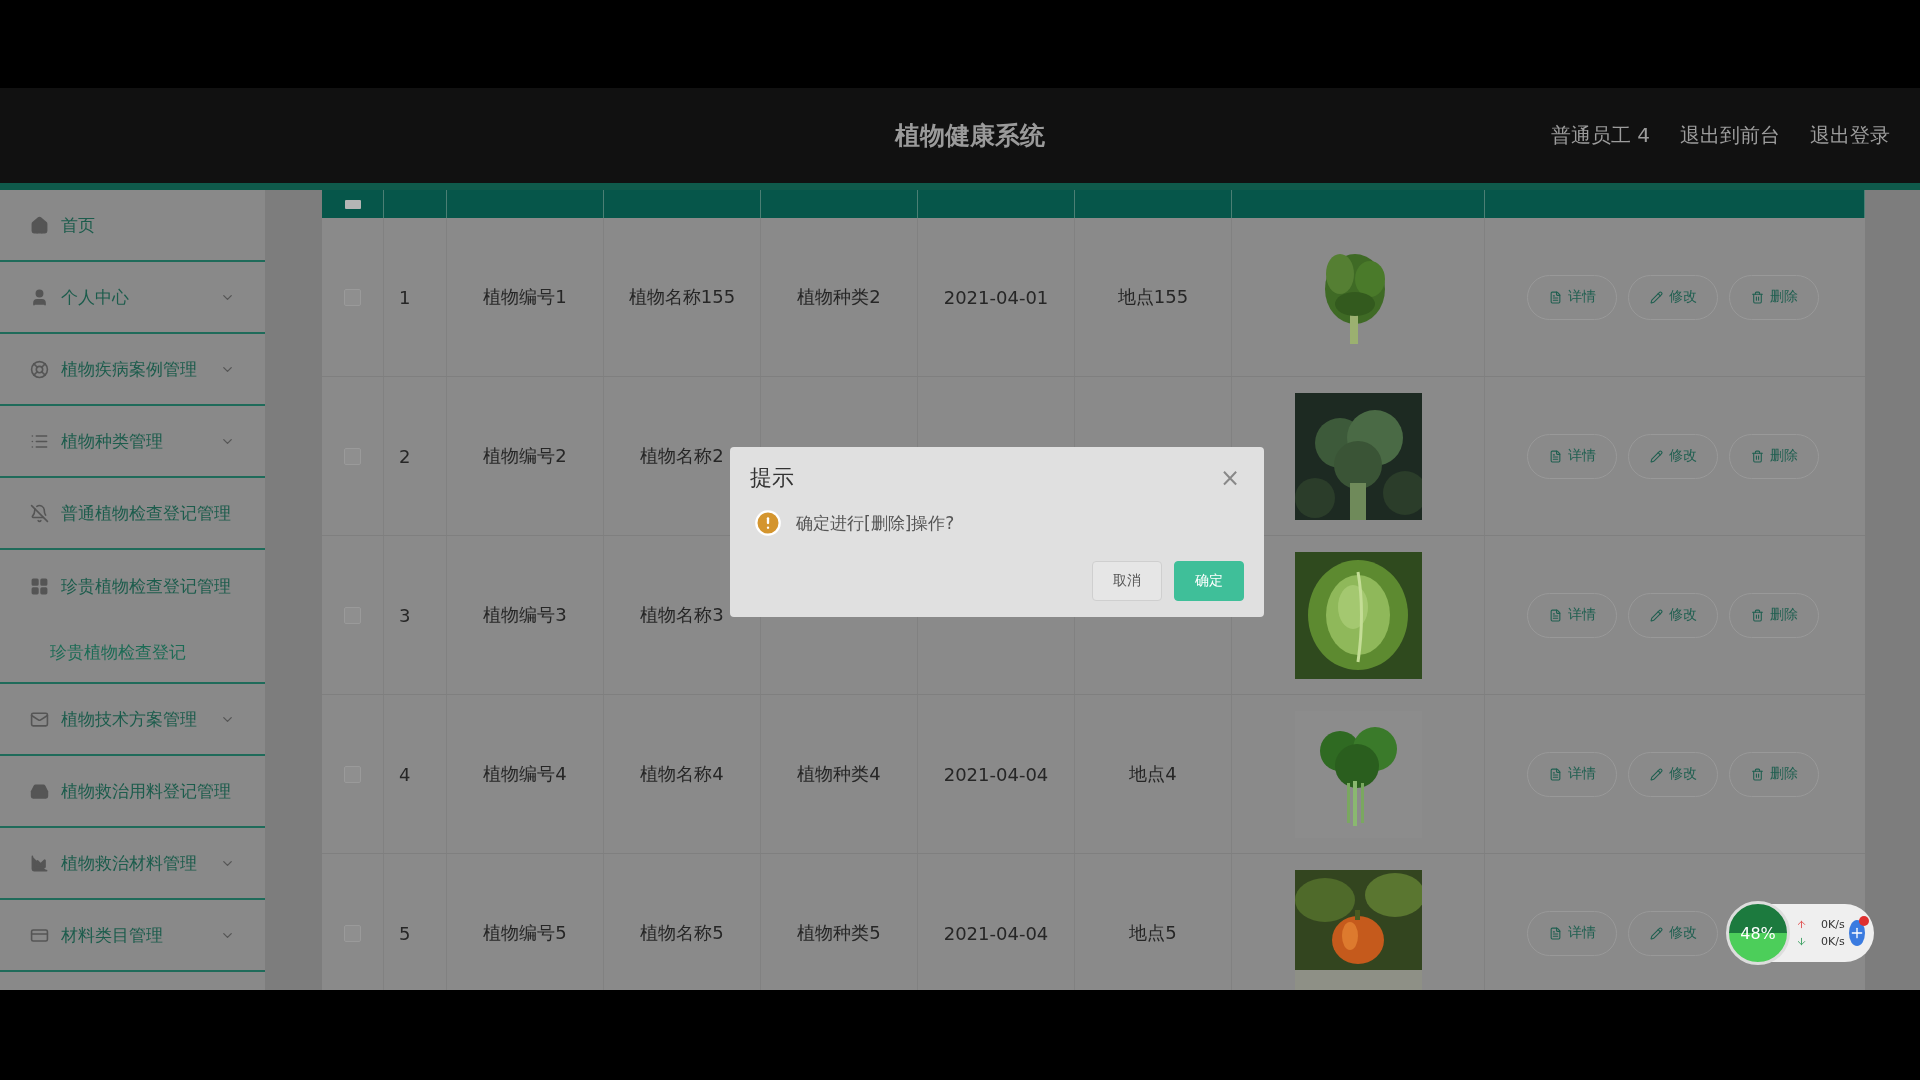 Image resolution: width=1920 pixels, height=1080 pixels. Describe the element at coordinates (682, 615) in the screenshot. I see `table-cell: 植物名称3` at that location.